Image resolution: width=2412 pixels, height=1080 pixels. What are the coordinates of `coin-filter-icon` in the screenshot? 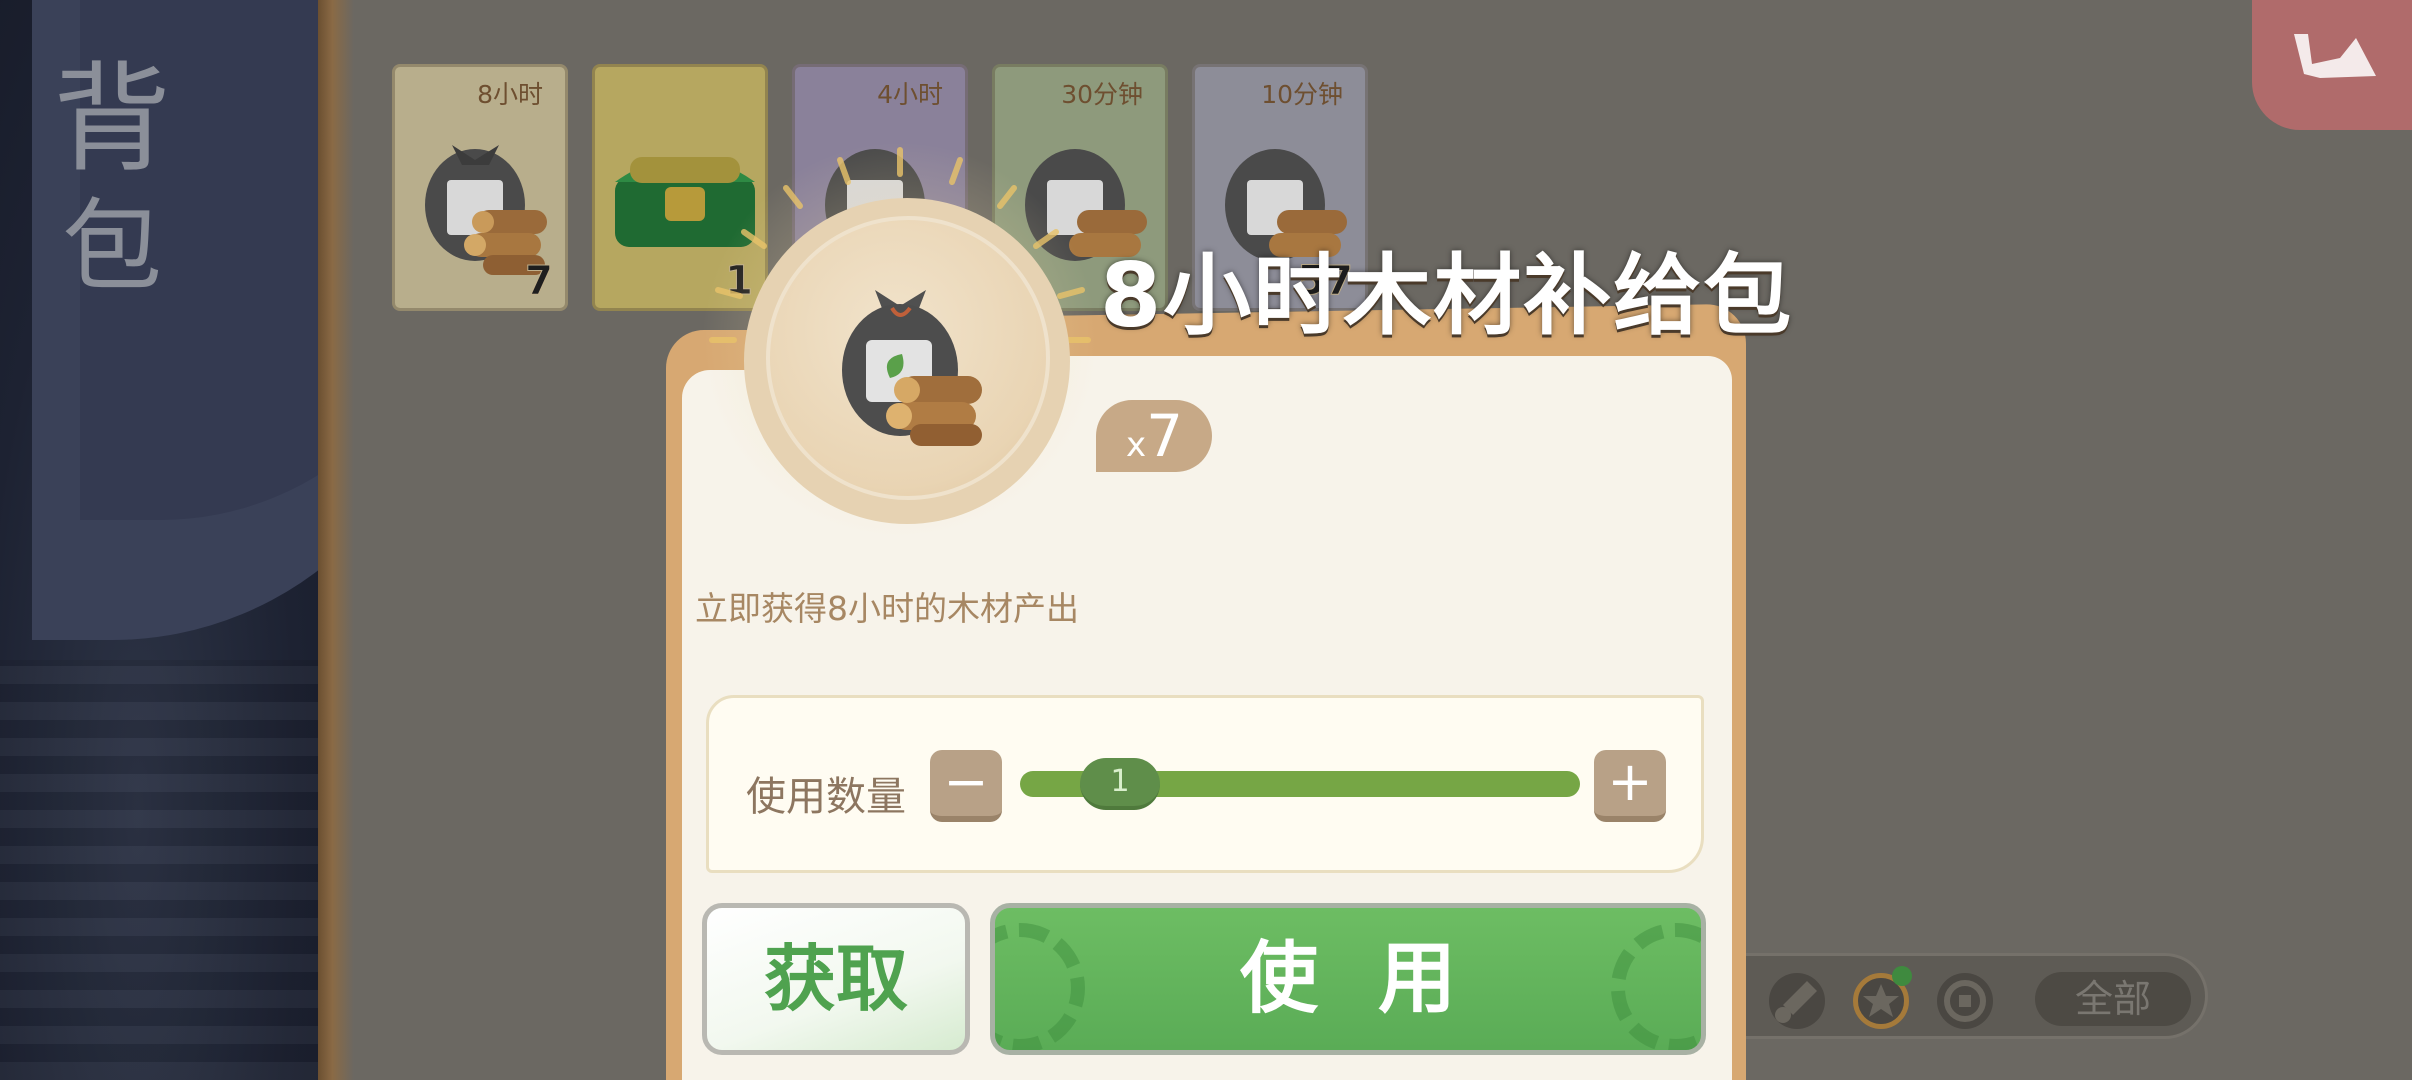 It's located at (1965, 1001).